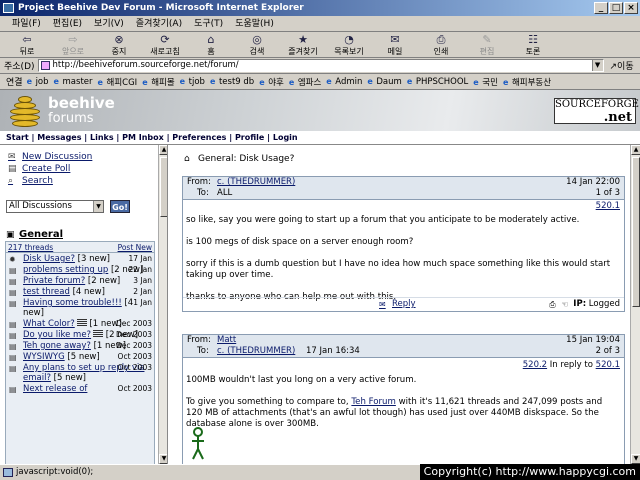 Image resolution: width=640 pixels, height=480 pixels. What do you see at coordinates (631, 8) in the screenshot?
I see `close-button: ×` at bounding box center [631, 8].